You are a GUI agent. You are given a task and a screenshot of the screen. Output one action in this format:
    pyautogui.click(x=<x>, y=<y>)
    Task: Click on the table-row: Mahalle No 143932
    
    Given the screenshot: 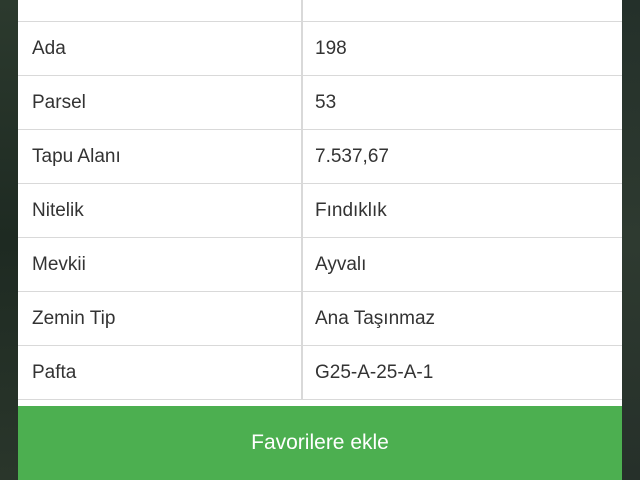 What is the action you would take?
    pyautogui.click(x=320, y=11)
    